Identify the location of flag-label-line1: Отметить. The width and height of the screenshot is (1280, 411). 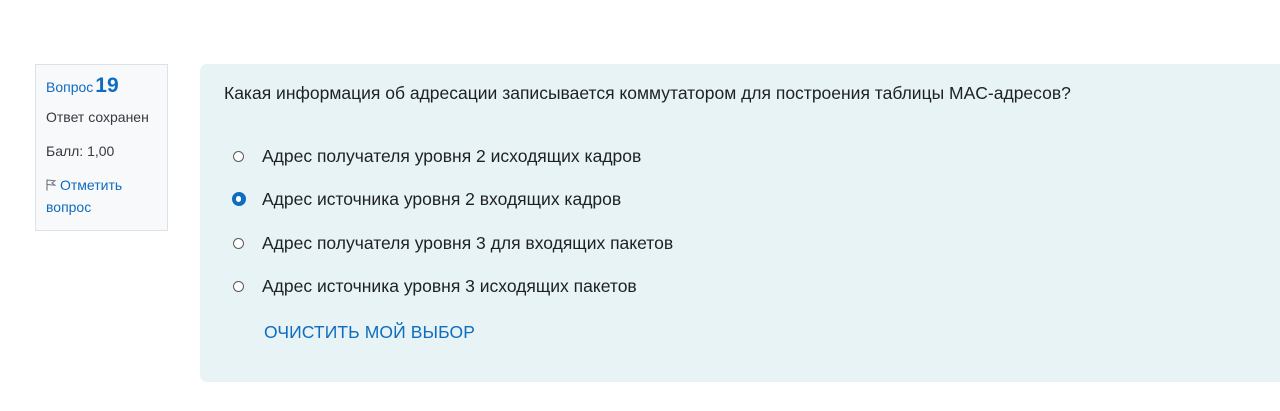
(91, 185).